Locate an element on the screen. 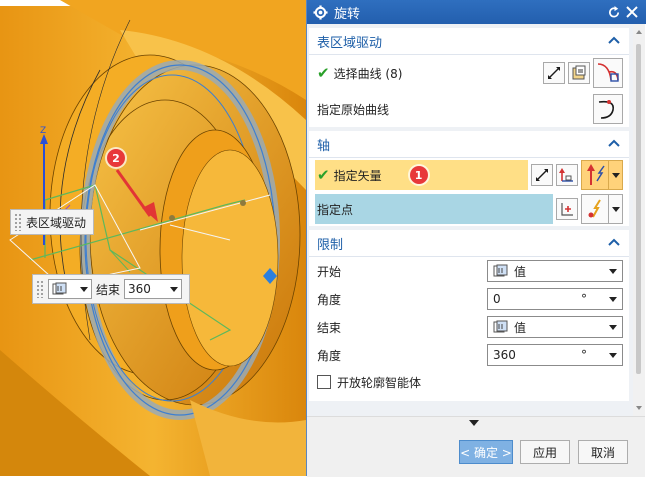  dialog-titlebar: 旋转 is located at coordinates (476, 12).